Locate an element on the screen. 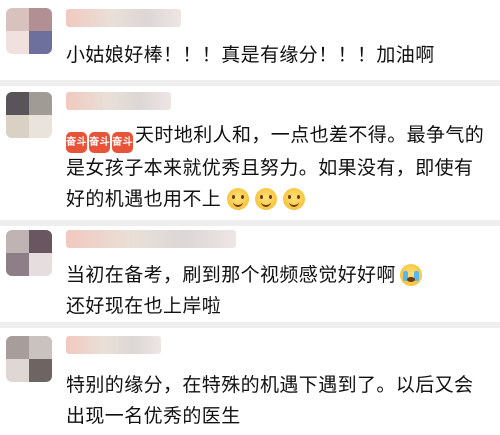 The height and width of the screenshot is (435, 500). comment-text-content: 特别的缘分，在特殊的机遇下遇到了。以后又会出现一名优秀的医生 is located at coordinates (270, 400).